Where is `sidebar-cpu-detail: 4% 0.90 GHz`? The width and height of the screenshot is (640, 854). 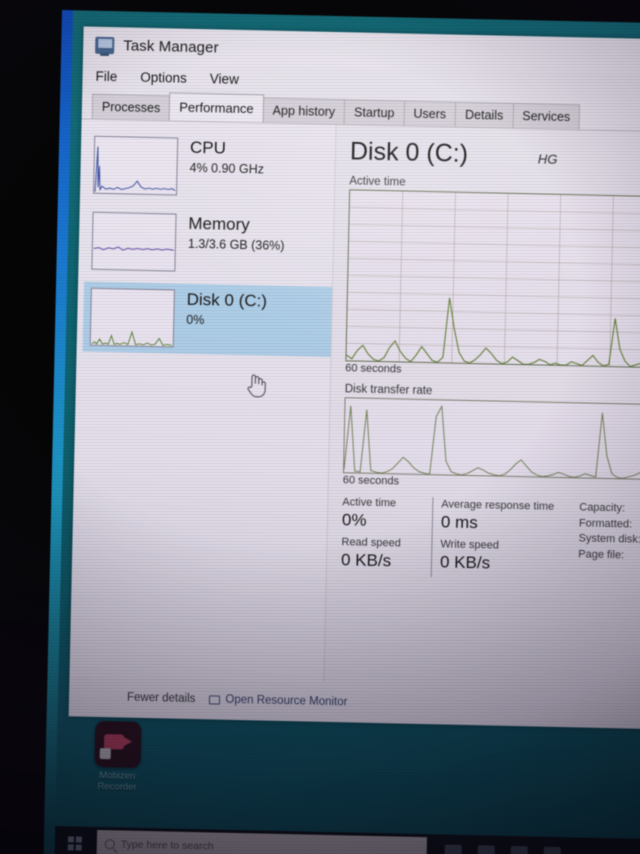 sidebar-cpu-detail: 4% 0.90 GHz is located at coordinates (227, 168).